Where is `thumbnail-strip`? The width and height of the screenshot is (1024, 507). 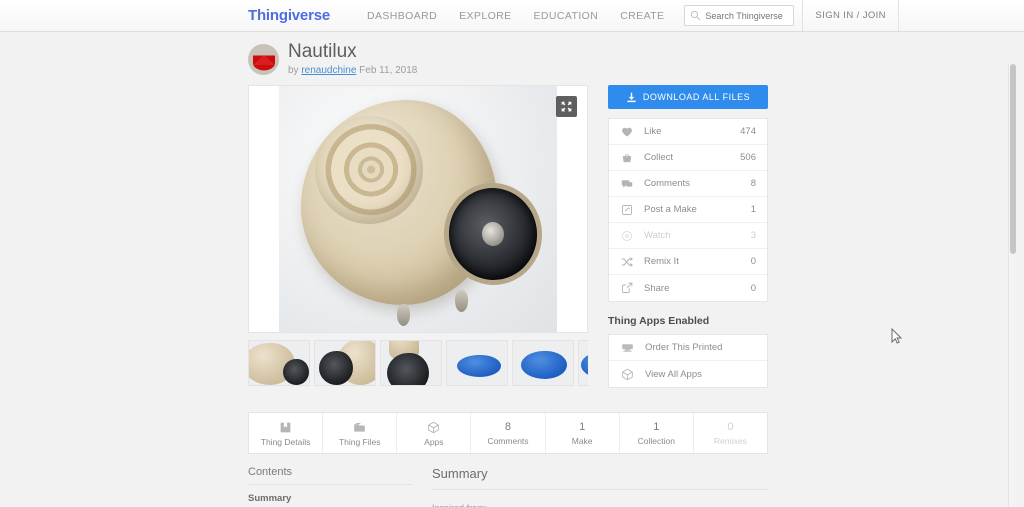 thumbnail-strip is located at coordinates (418, 363).